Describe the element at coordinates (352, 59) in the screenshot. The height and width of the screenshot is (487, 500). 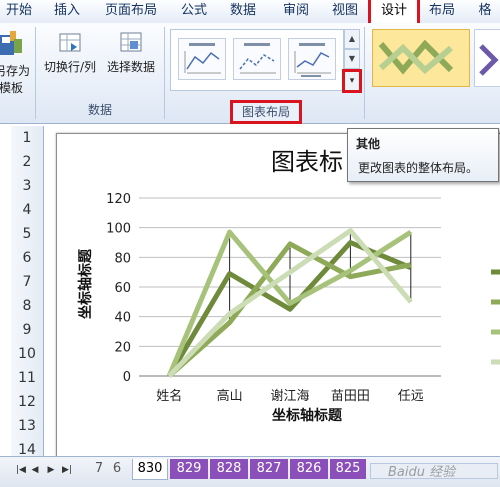
I see `gallery-scroll-down-button: ▼` at that location.